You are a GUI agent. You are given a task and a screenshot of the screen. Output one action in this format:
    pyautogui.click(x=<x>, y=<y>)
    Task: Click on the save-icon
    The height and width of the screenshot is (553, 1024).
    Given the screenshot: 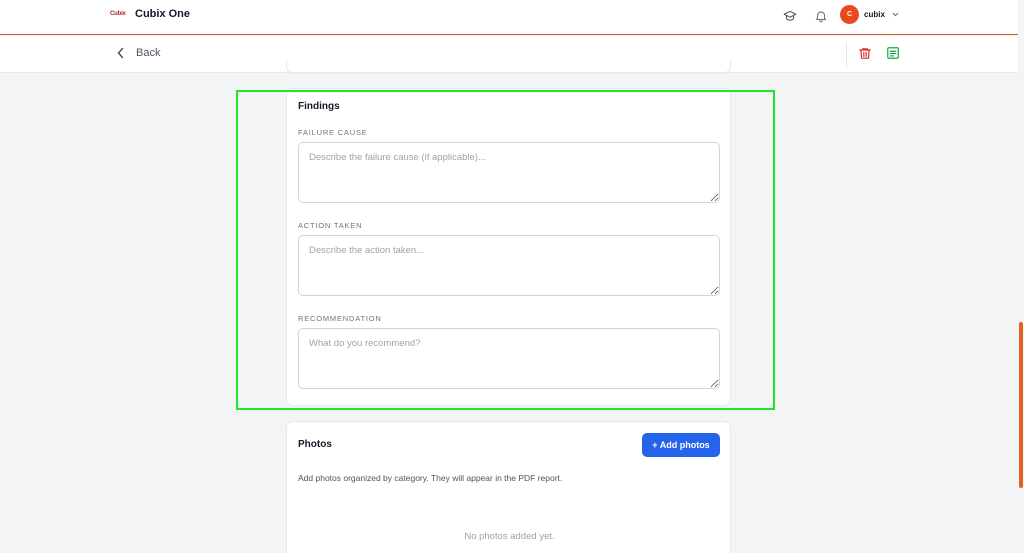 What is the action you would take?
    pyautogui.click(x=893, y=53)
    